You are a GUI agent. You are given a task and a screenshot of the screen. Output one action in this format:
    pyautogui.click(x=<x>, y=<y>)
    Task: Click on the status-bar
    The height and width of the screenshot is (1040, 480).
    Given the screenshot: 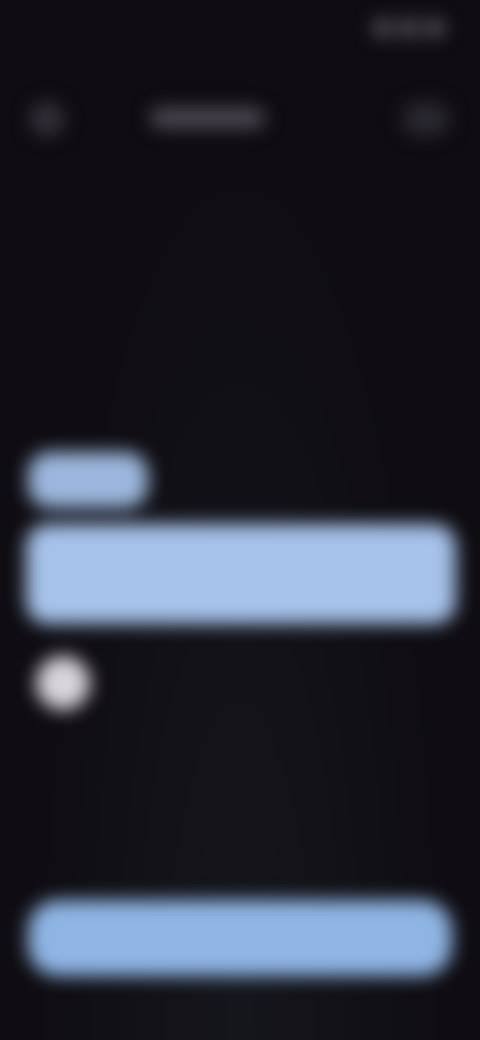 What is the action you would take?
    pyautogui.click(x=240, y=29)
    